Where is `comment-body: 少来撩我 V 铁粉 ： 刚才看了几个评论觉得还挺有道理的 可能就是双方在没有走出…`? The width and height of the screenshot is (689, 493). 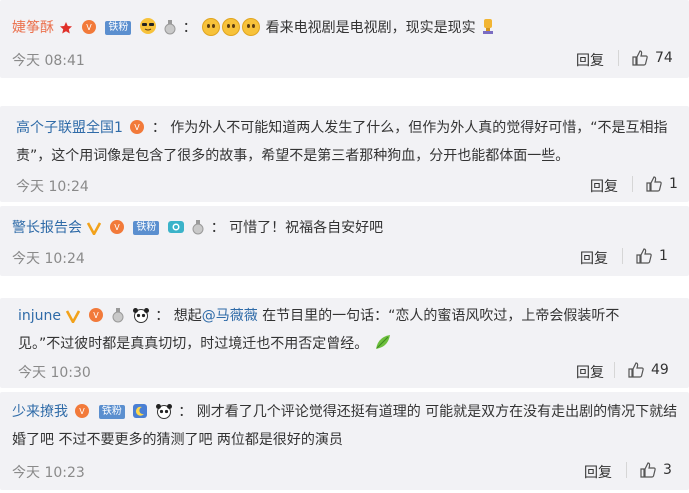 comment-body: 少来撩我 V 铁粉 ： 刚才看了几个评论觉得还挺有道理的 可能就是双方在没有走出… is located at coordinates (345, 426).